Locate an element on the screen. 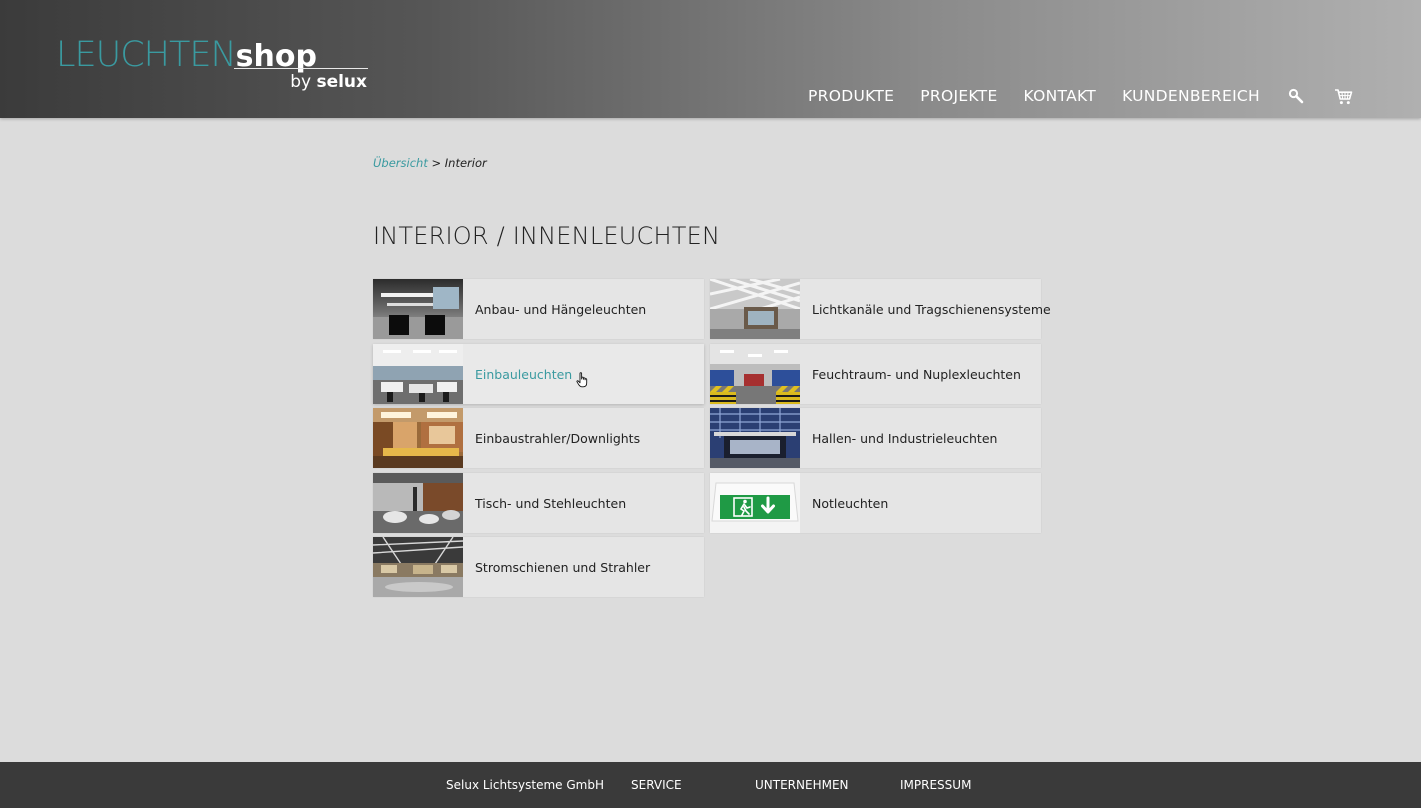  category-label: Einbauleuchten is located at coordinates (524, 374).